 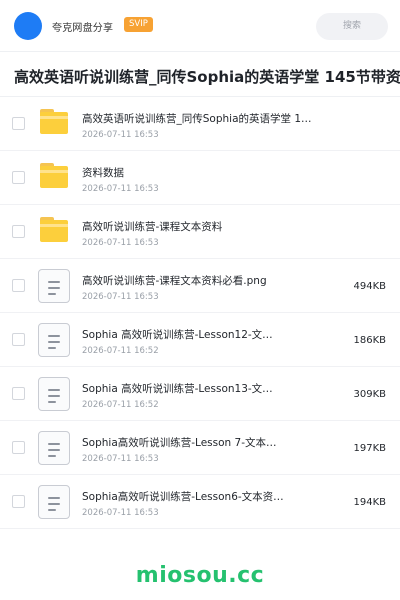 What do you see at coordinates (82, 26) in the screenshot?
I see `username: 夸克网盘分享` at bounding box center [82, 26].